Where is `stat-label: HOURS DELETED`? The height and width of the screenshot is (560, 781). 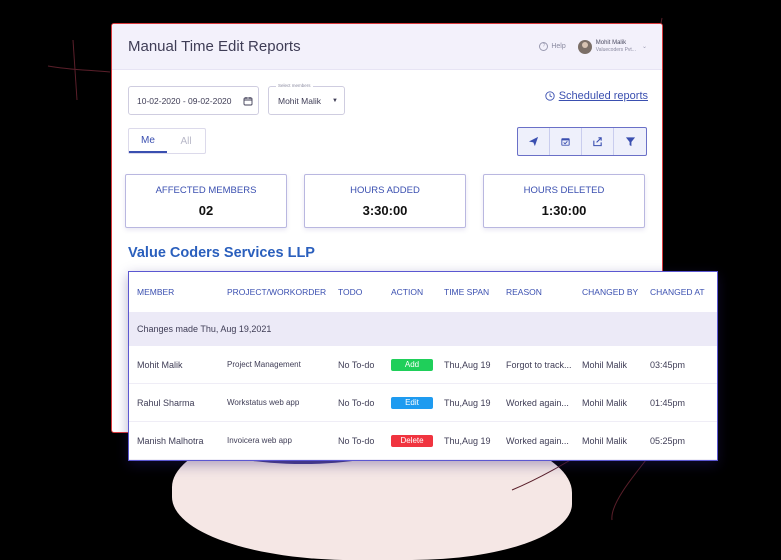 stat-label: HOURS DELETED is located at coordinates (564, 190).